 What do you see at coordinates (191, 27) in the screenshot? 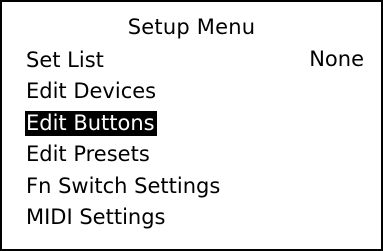
I see `menu-title: Setup Menu` at bounding box center [191, 27].